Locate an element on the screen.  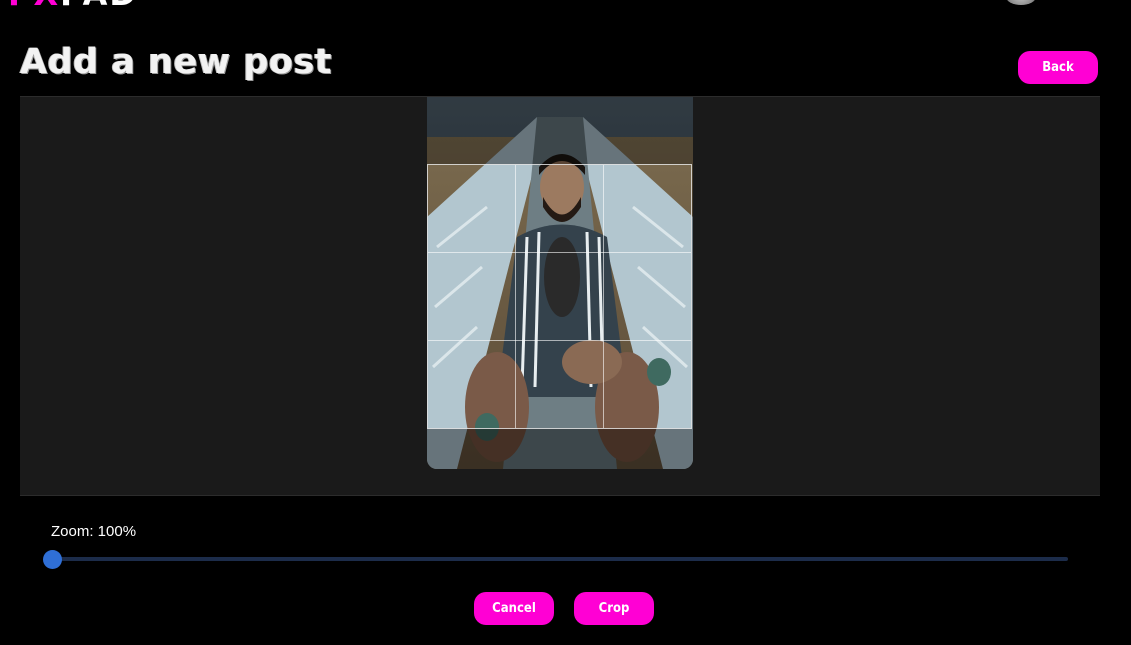
app-logo: PXPAD is located at coordinates (73, 5).